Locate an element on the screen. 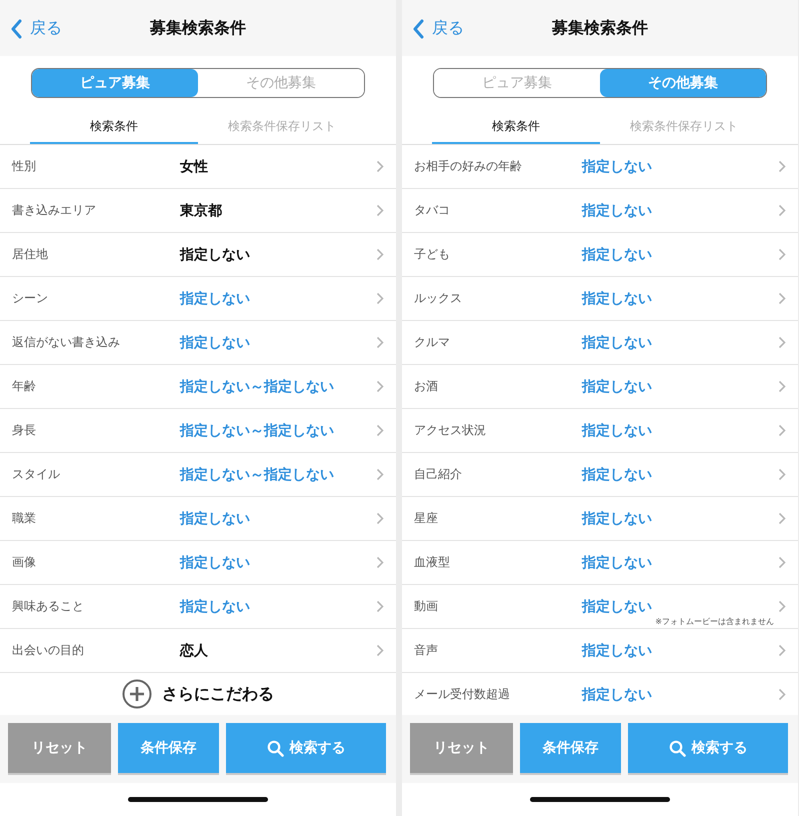 This screenshot has width=799, height=816. list-row: ルックス 指定しない is located at coordinates (600, 299).